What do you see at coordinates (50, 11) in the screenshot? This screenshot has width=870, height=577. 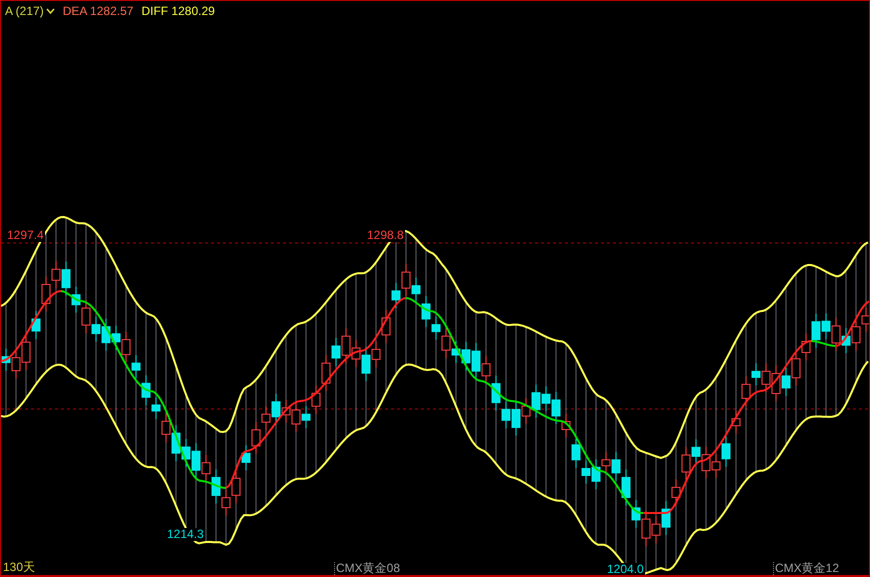 I see `chevron-down-icon` at bounding box center [50, 11].